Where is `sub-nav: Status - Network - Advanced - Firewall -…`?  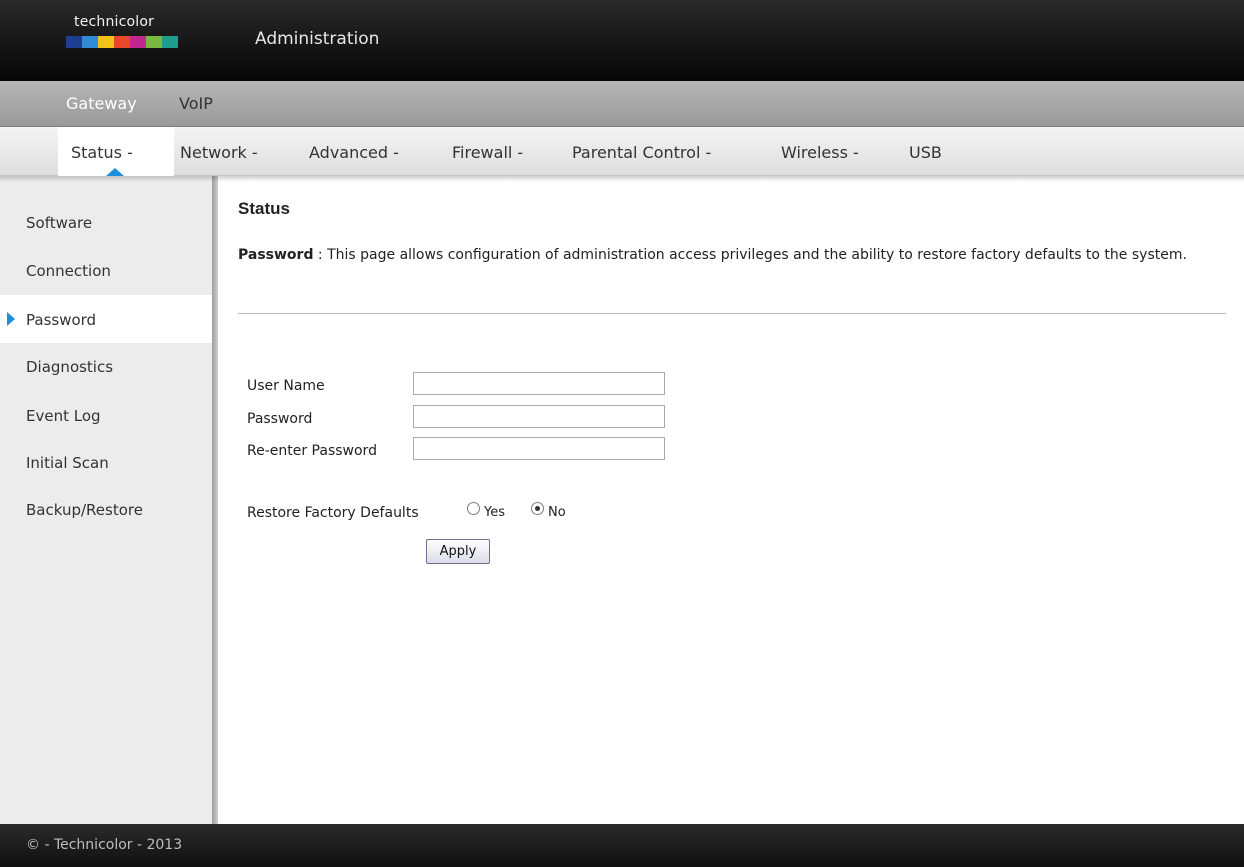
sub-nav: Status - Network - Advanced - Firewall -… is located at coordinates (622, 151).